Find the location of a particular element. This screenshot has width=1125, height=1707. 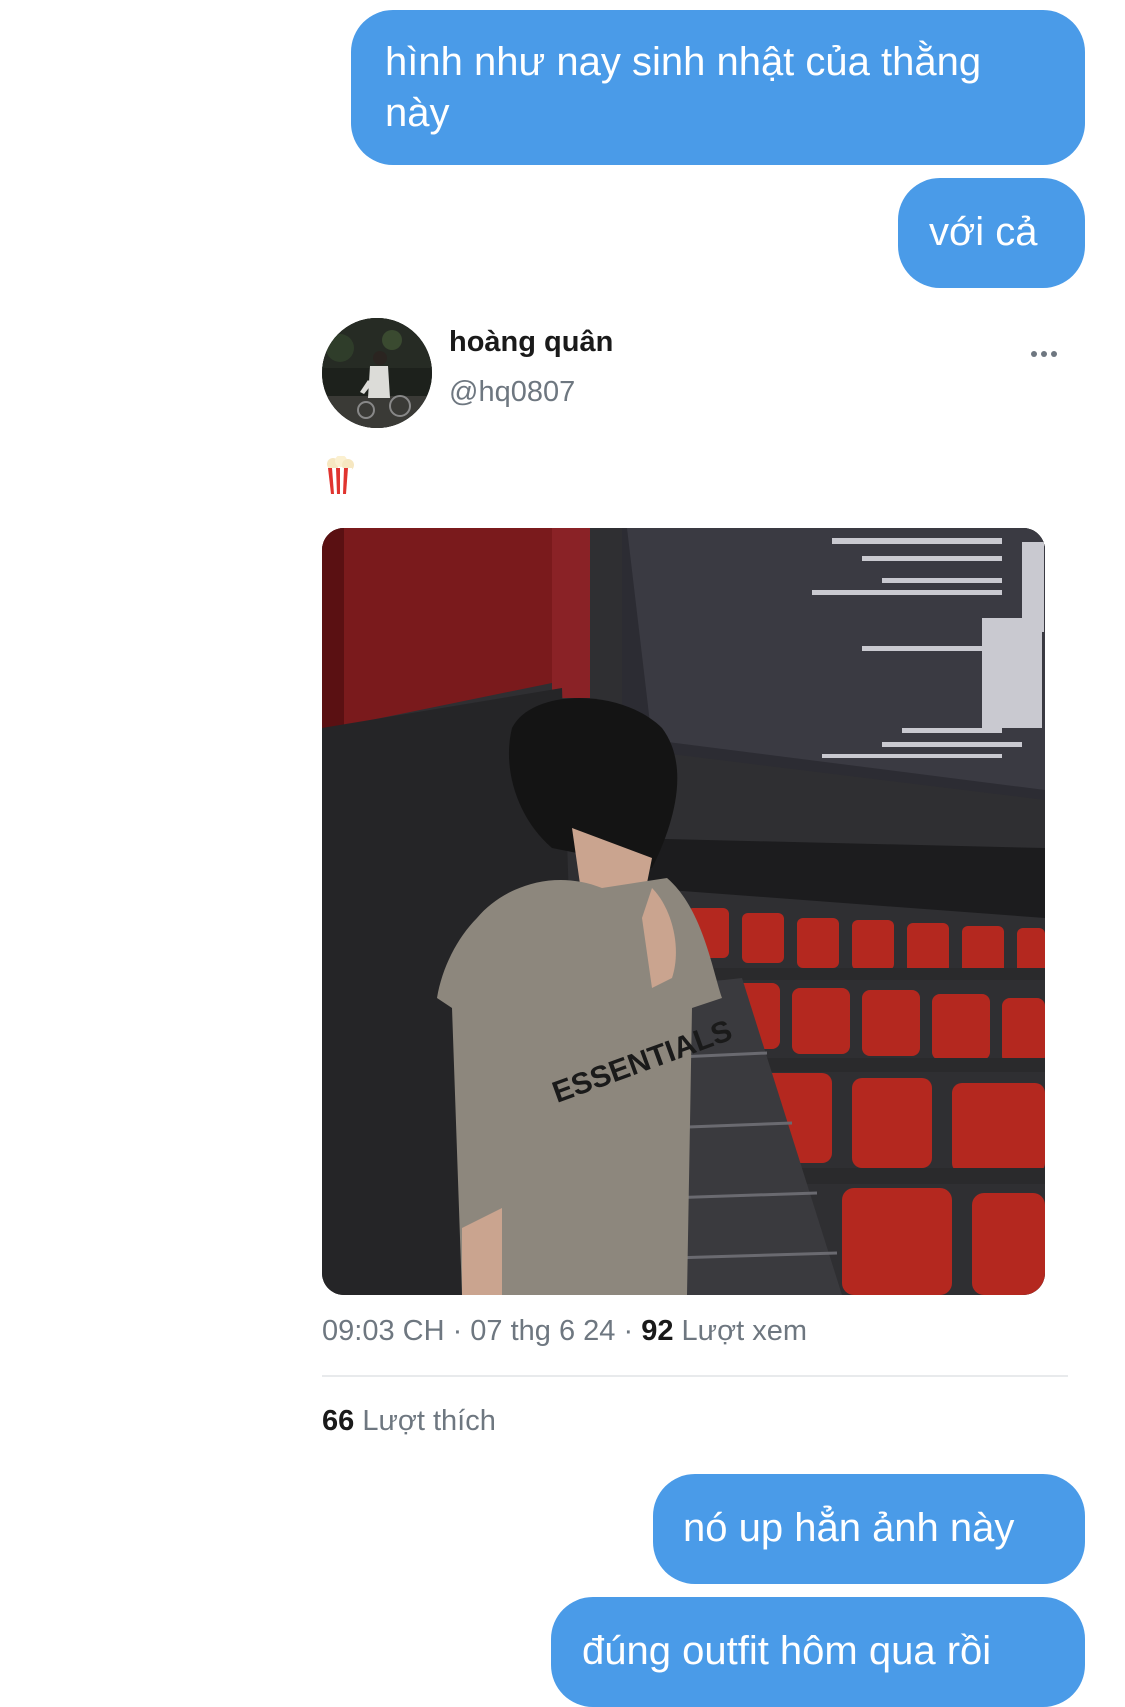

tweet-date: 07 thg 6 24 is located at coordinates (543, 1331).